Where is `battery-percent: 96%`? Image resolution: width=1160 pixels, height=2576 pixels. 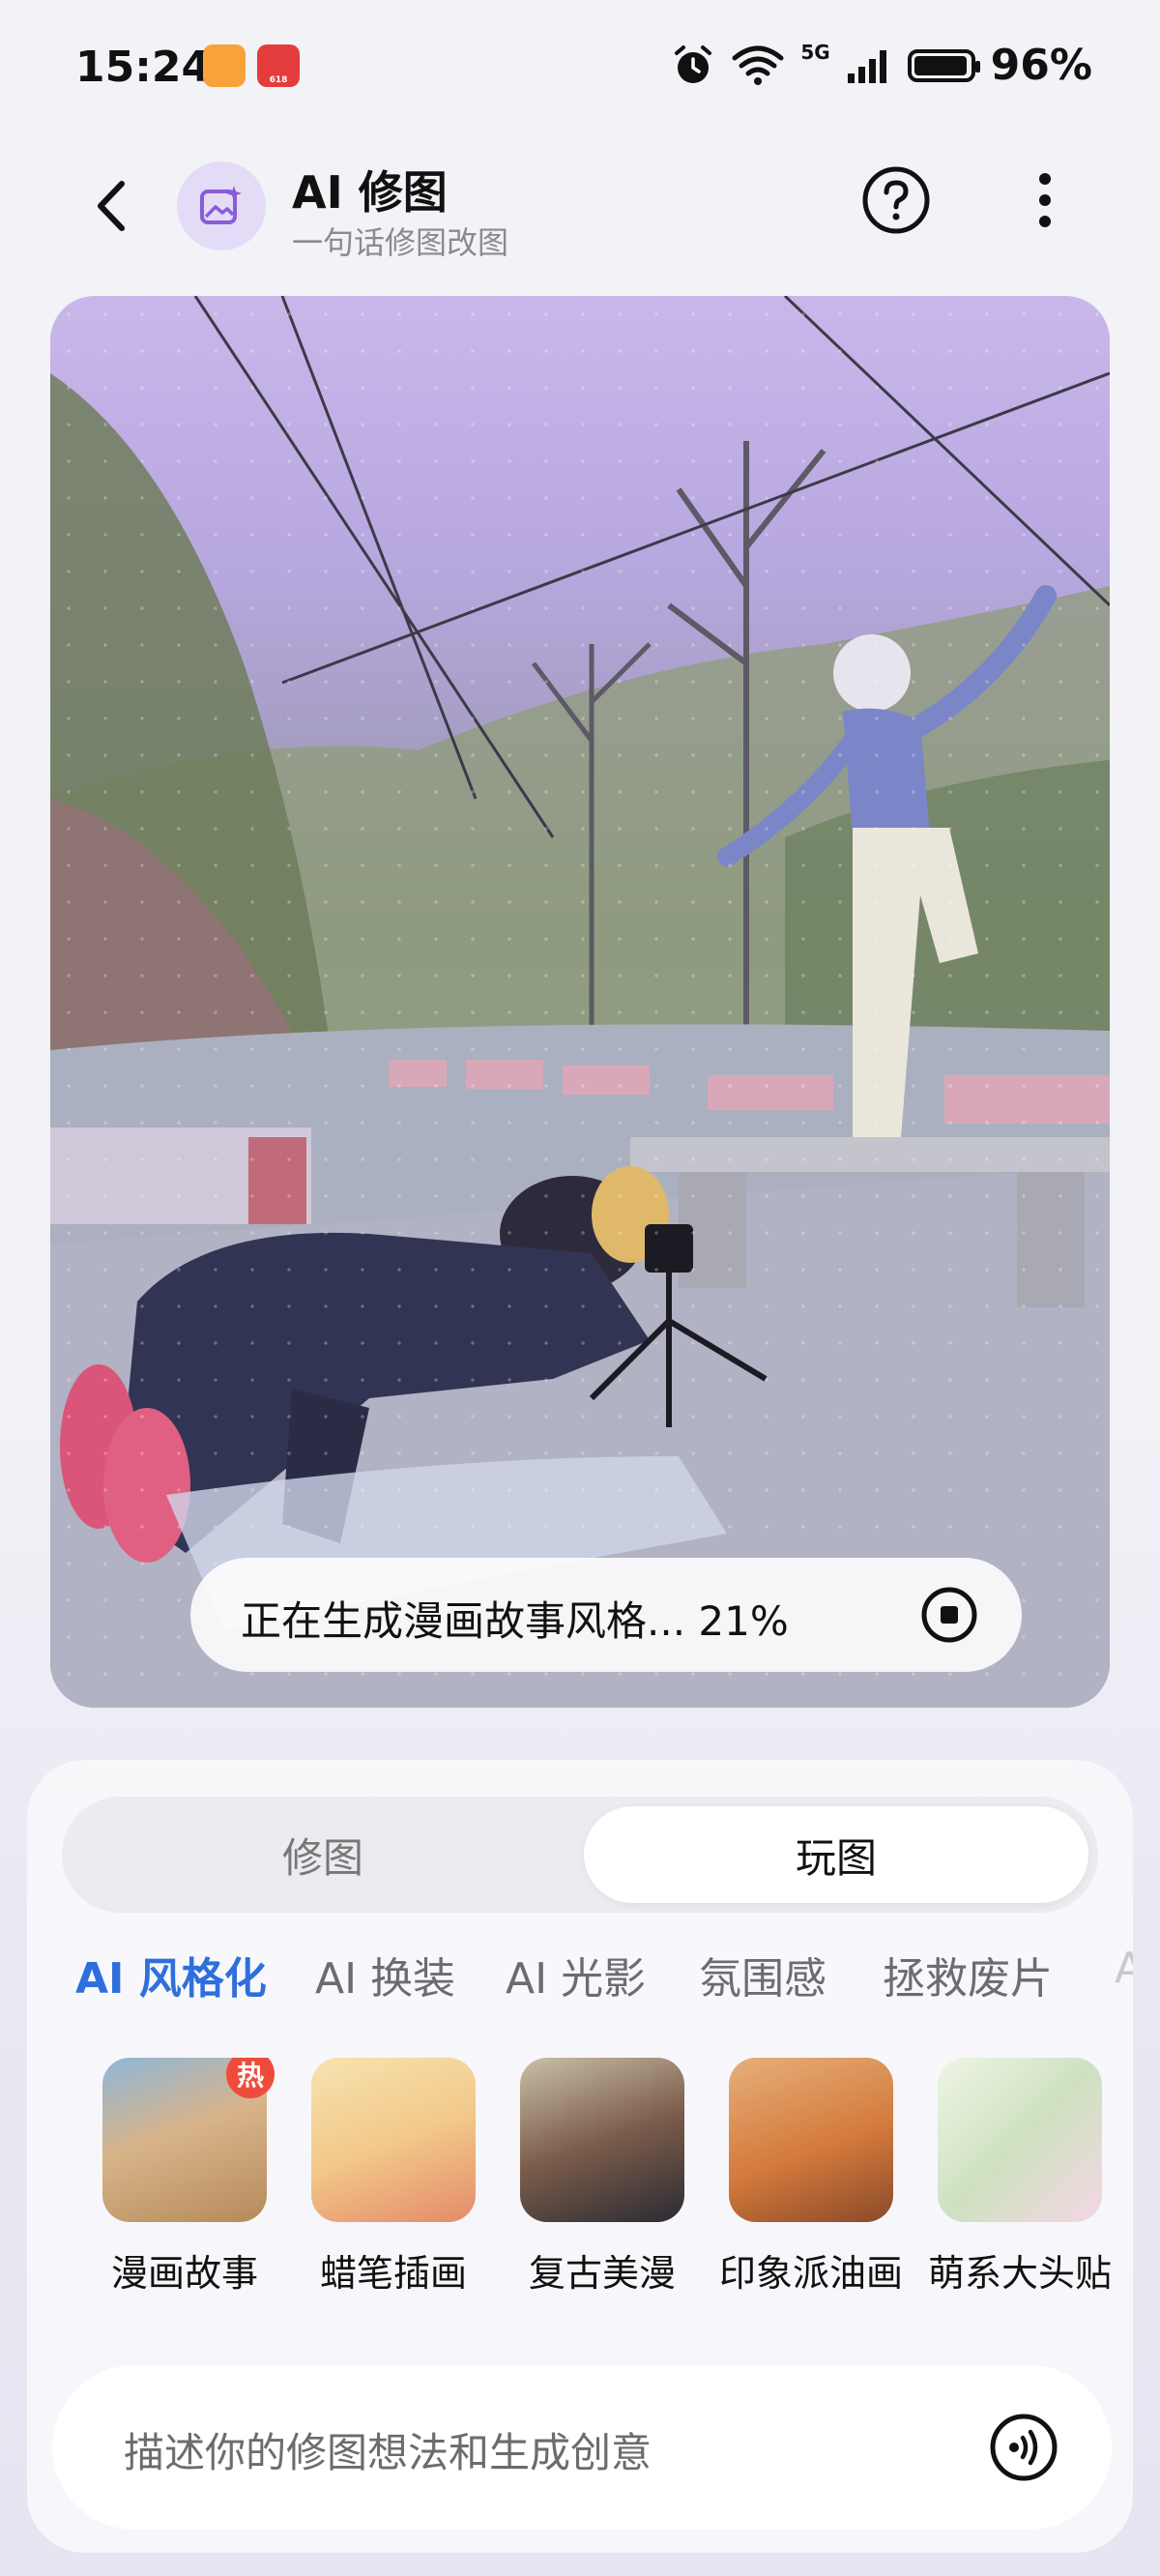 battery-percent: 96% is located at coordinates (1041, 65).